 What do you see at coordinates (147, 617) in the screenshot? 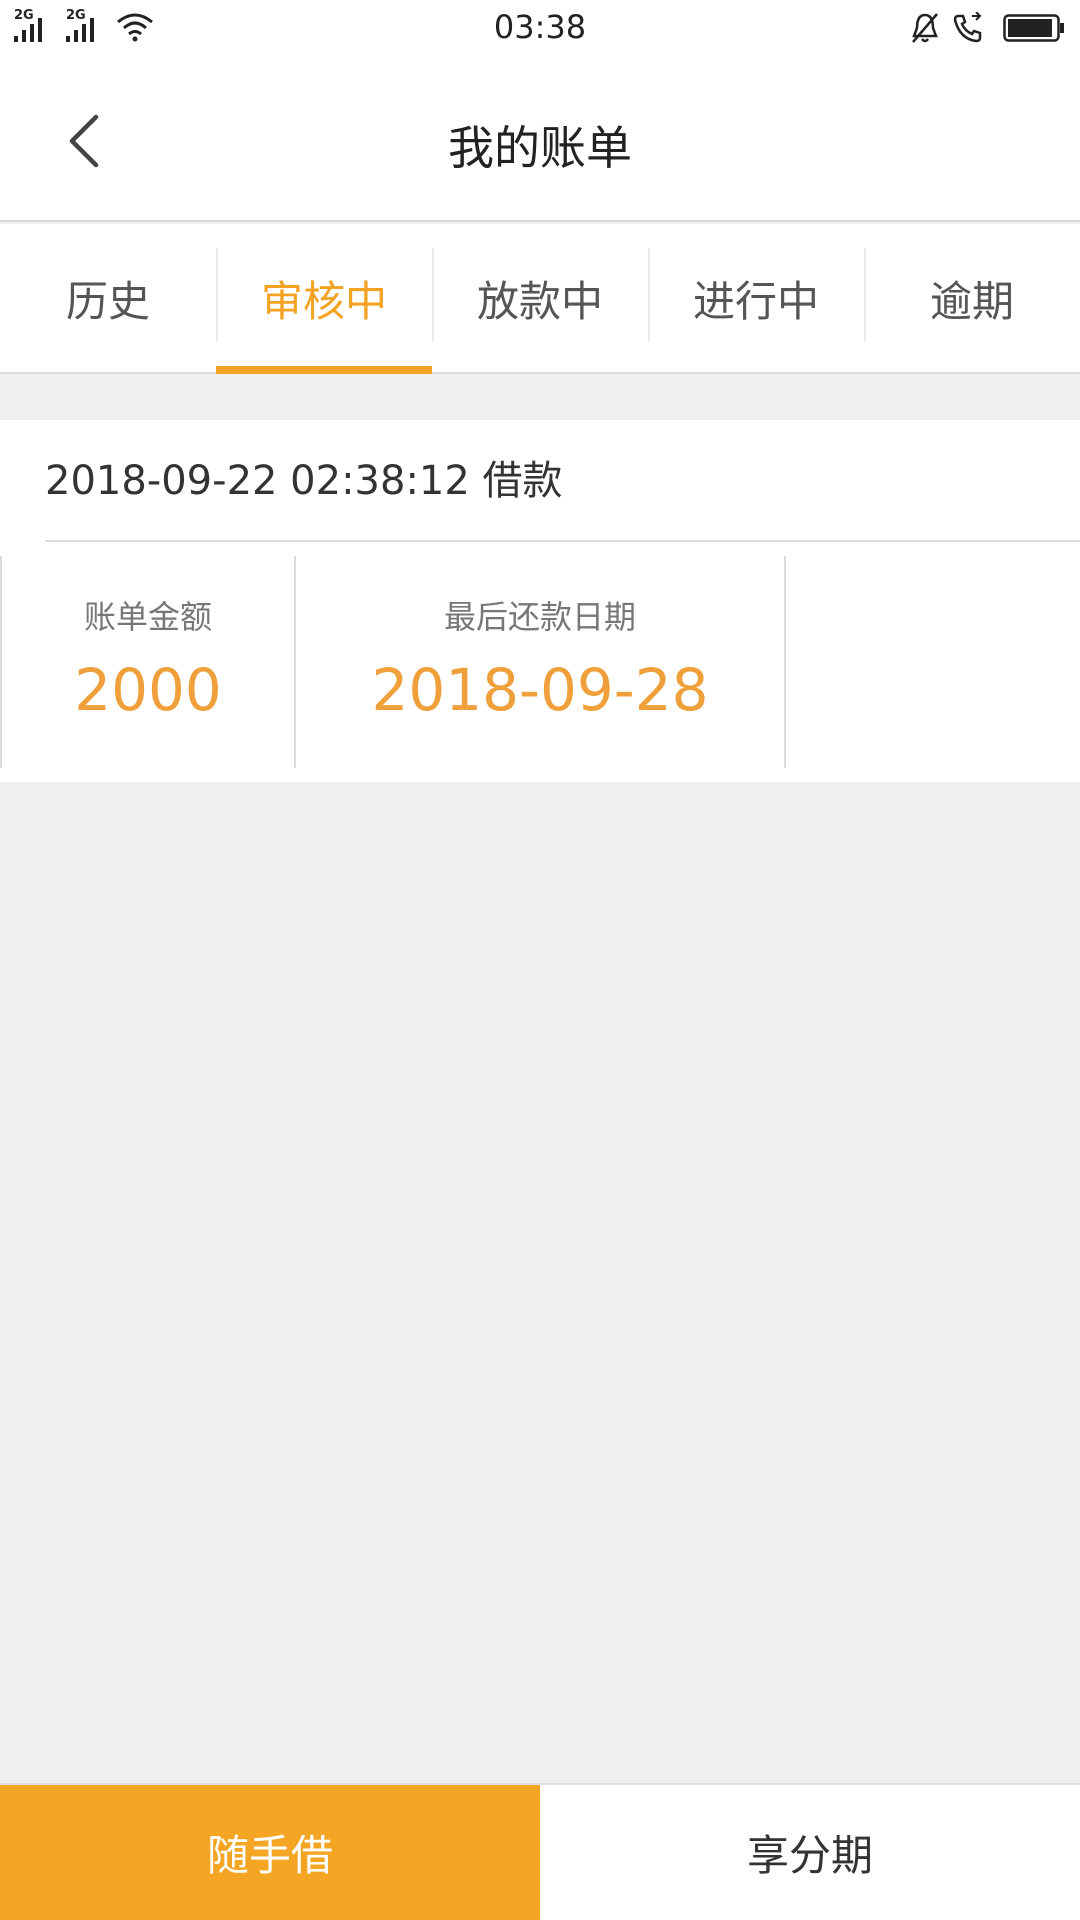
I see `bill-amount-label: 账单金额` at bounding box center [147, 617].